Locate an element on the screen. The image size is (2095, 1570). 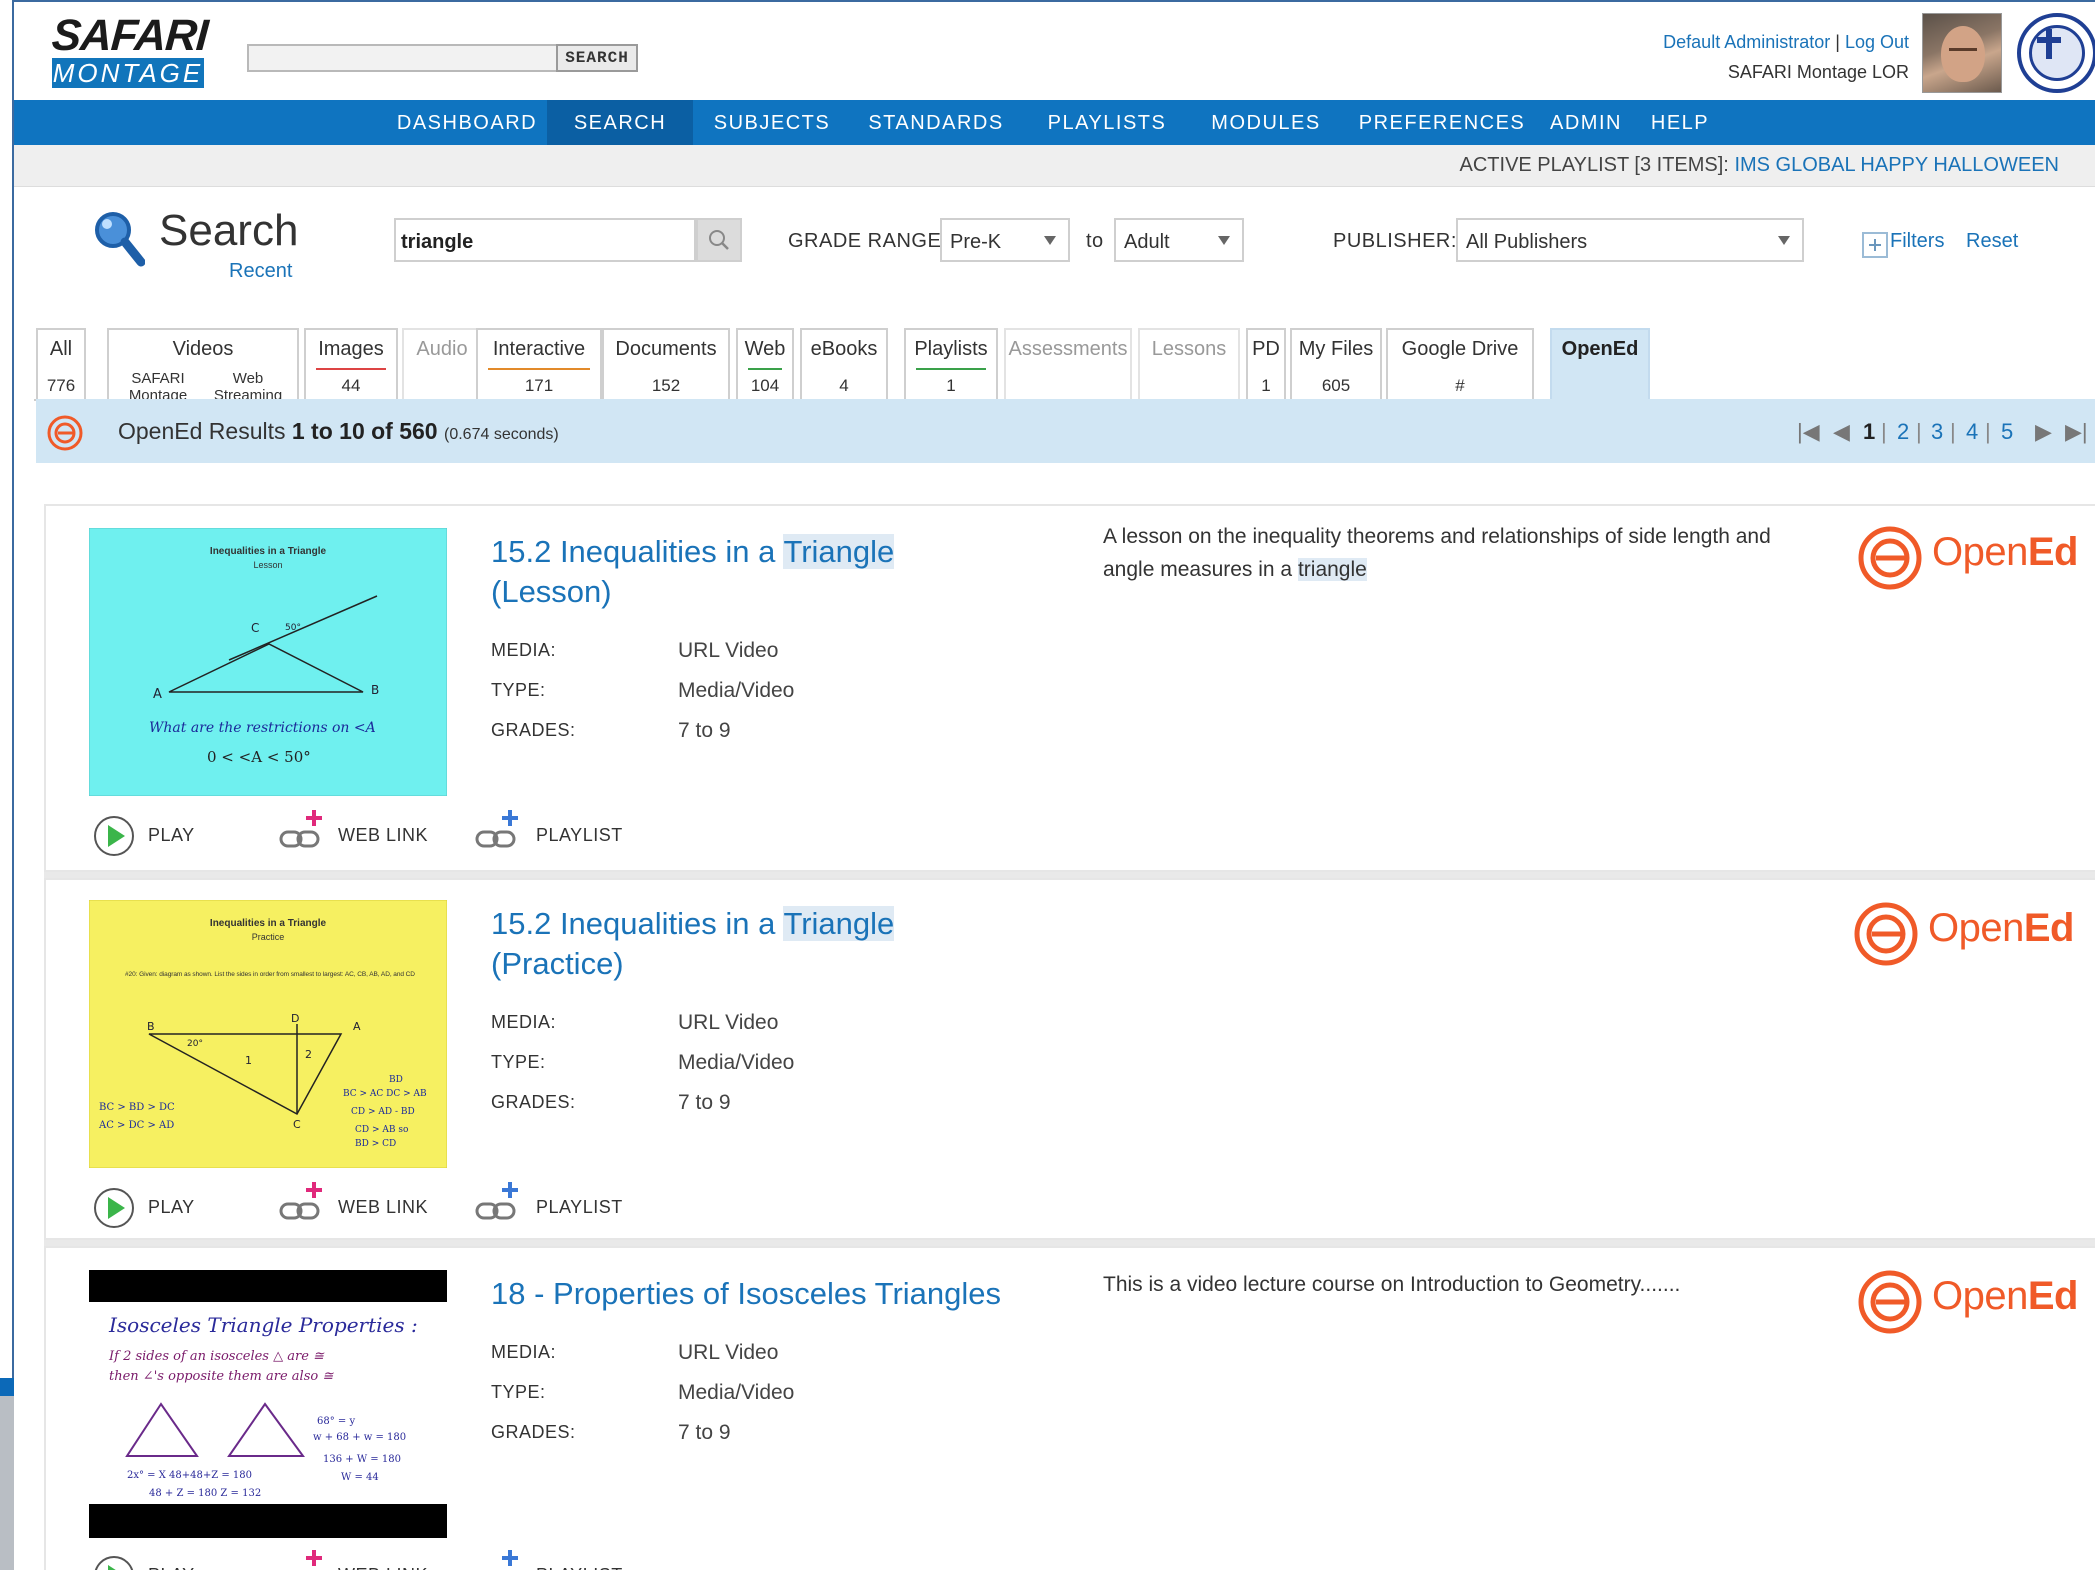
active-playlist-link: IMS GLOBAL HAPPY HALLOWEEN is located at coordinates (1896, 165).